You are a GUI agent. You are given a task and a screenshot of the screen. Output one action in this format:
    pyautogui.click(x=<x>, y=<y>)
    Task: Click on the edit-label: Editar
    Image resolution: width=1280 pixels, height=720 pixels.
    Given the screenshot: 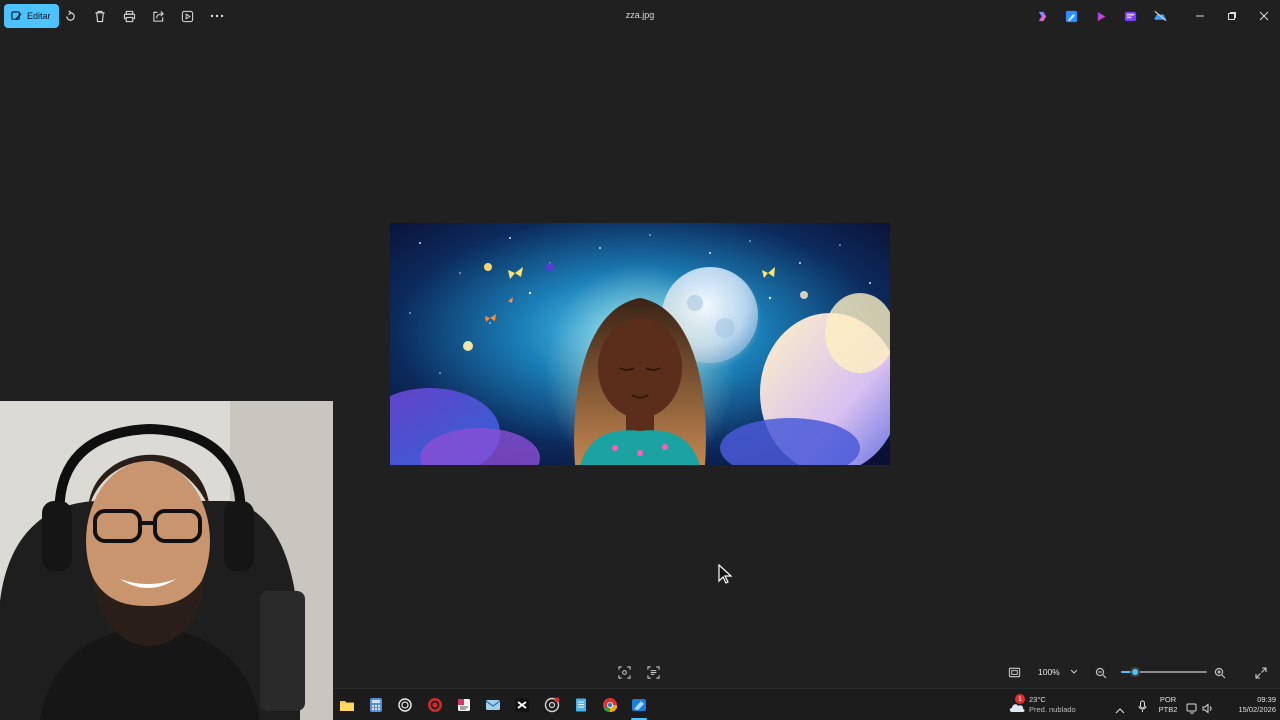 What is the action you would take?
    pyautogui.click(x=39, y=16)
    